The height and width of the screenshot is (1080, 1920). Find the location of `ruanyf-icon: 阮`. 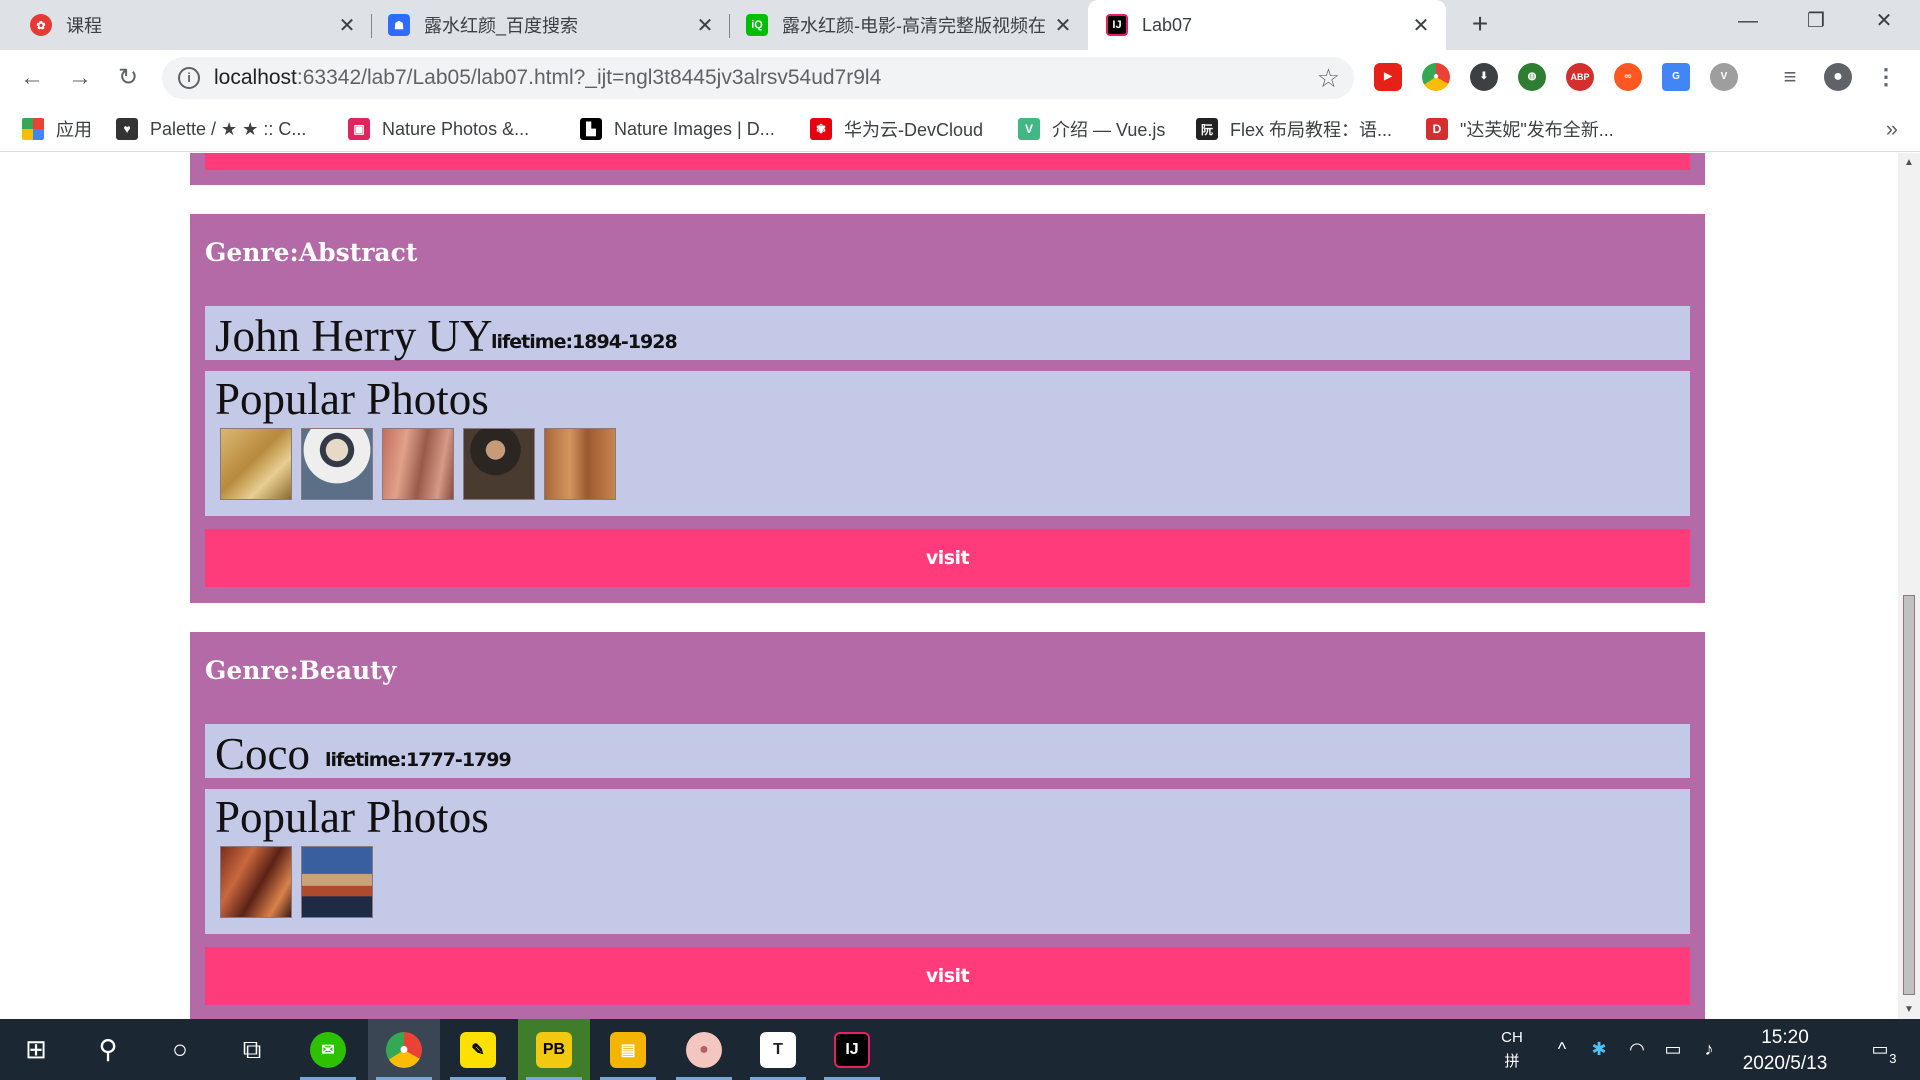

ruanyf-icon: 阮 is located at coordinates (1207, 129).